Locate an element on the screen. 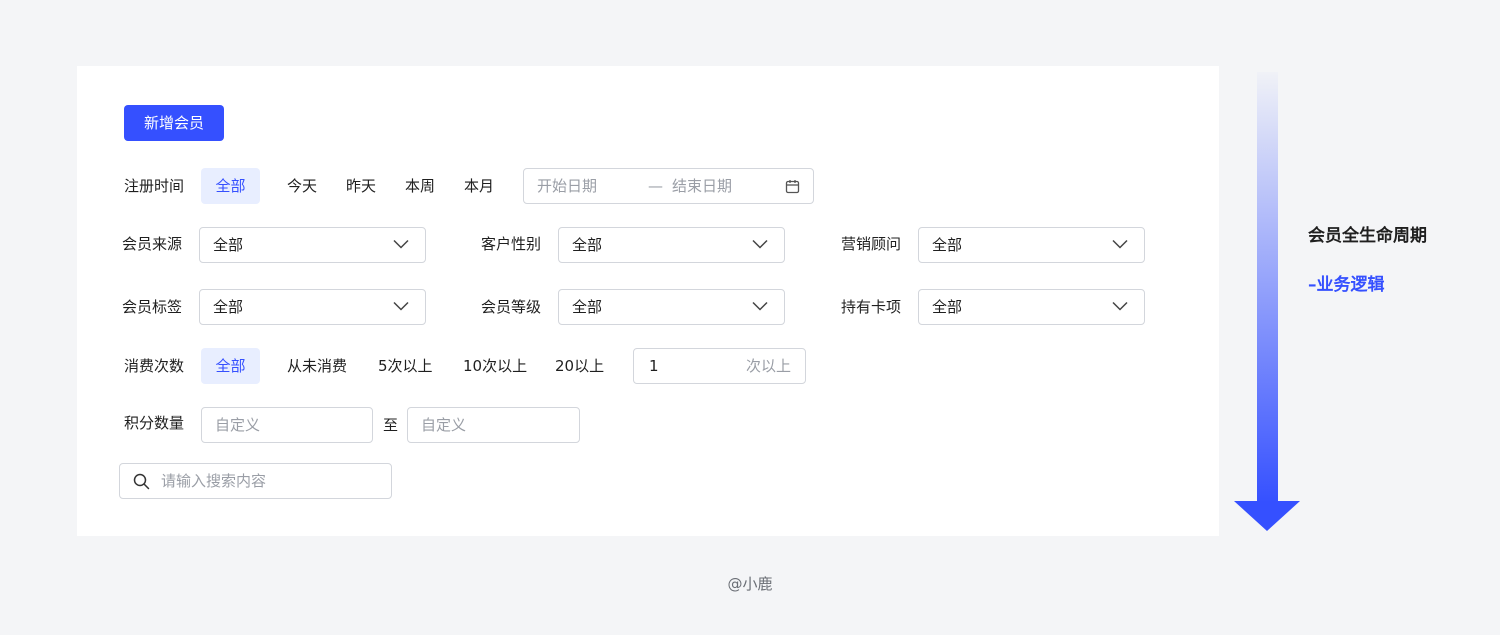 The height and width of the screenshot is (635, 1500). member-tag-label: 会员标签 is located at coordinates (152, 307).